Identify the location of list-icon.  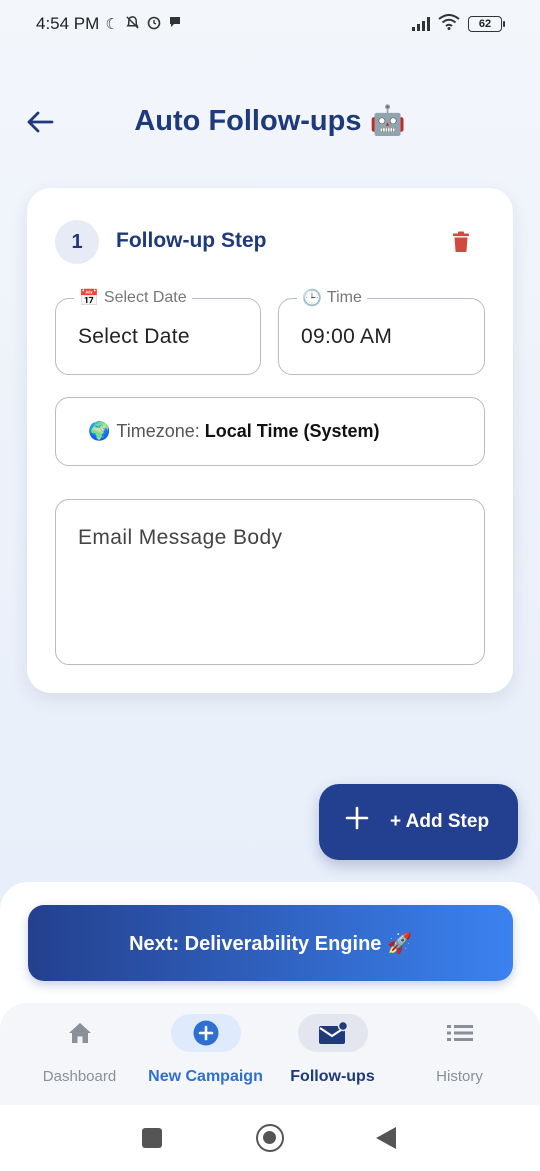
(460, 1033).